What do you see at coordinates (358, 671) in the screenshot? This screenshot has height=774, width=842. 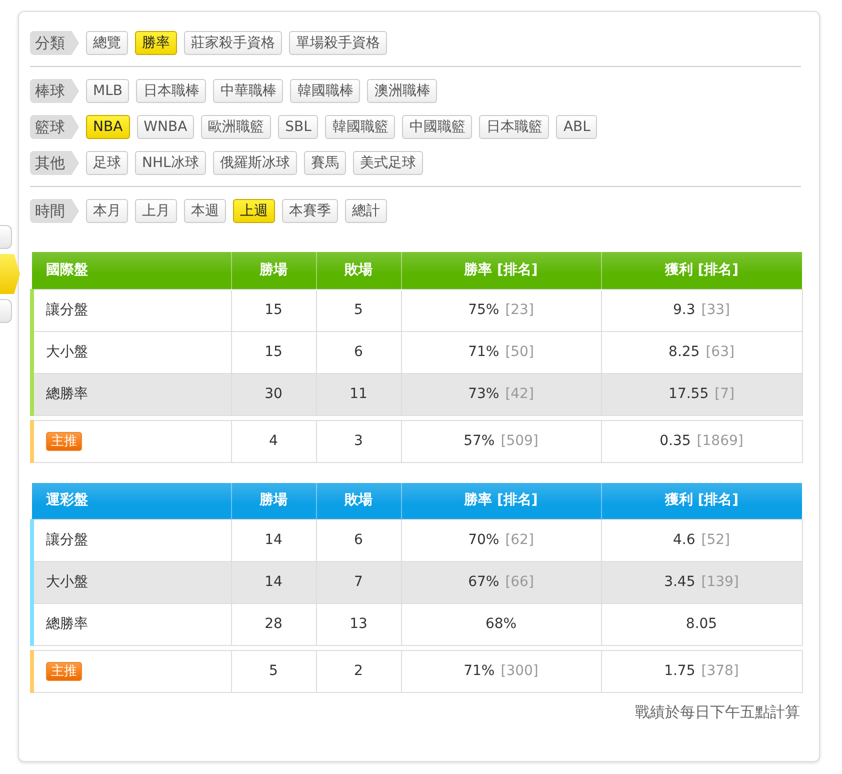 I see `table-cell: 2` at bounding box center [358, 671].